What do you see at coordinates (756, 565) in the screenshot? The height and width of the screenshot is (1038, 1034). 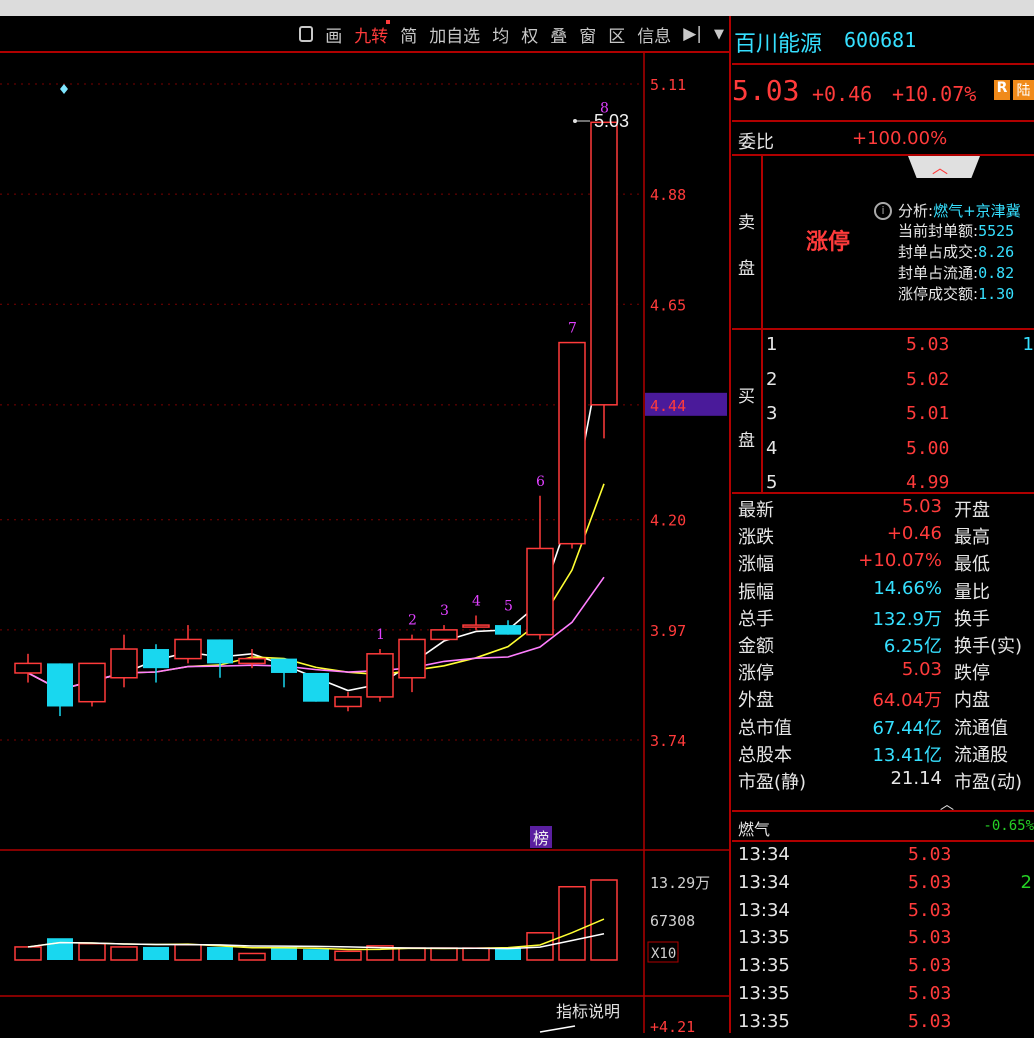 I see `stat-label: 涨幅` at bounding box center [756, 565].